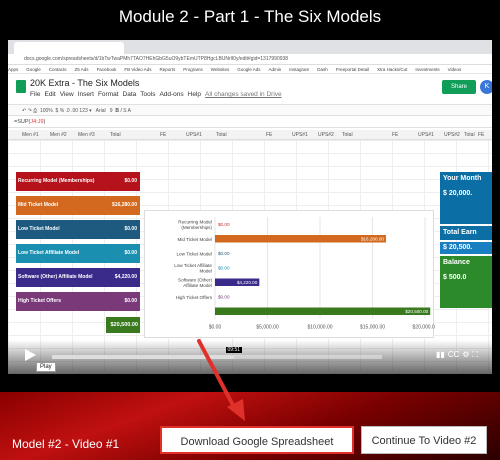 Image resolution: width=500 pixels, height=460 pixels. Describe the element at coordinates (33, 69) in the screenshot. I see `bookmark-item: Google` at that location.